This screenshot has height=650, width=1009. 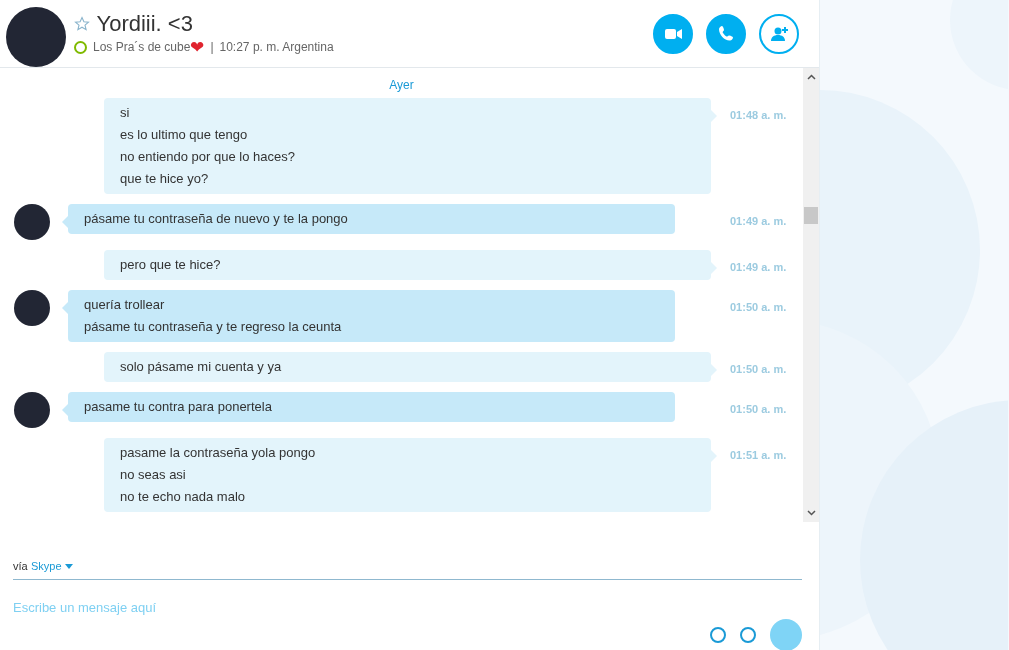 What do you see at coordinates (673, 33) in the screenshot?
I see `video-call-button` at bounding box center [673, 33].